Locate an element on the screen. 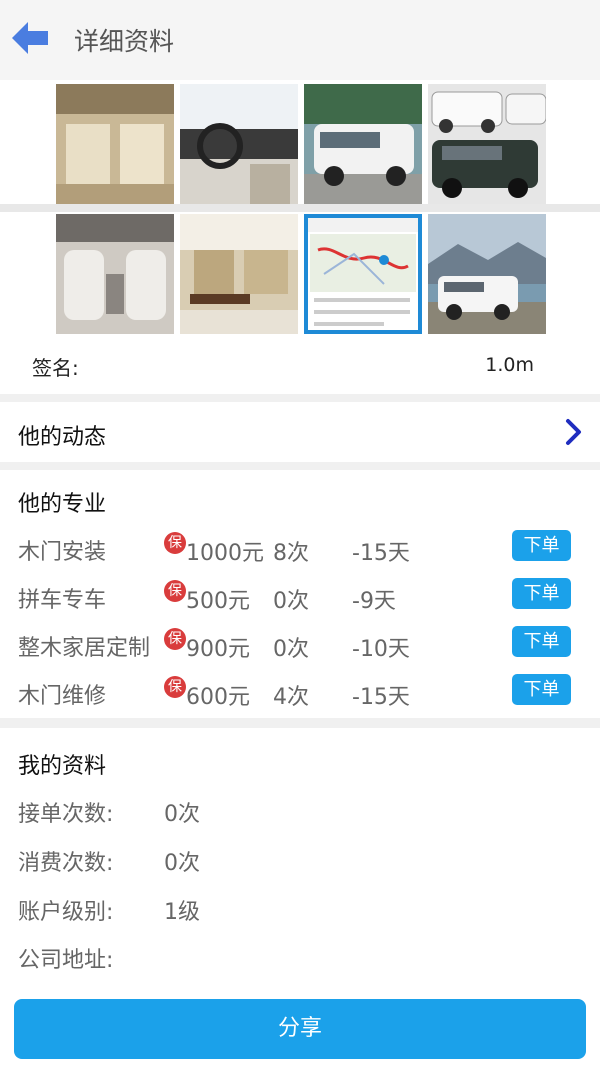 The height and width of the screenshot is (1067, 600). service-name: 木门维修 is located at coordinates (62, 696).